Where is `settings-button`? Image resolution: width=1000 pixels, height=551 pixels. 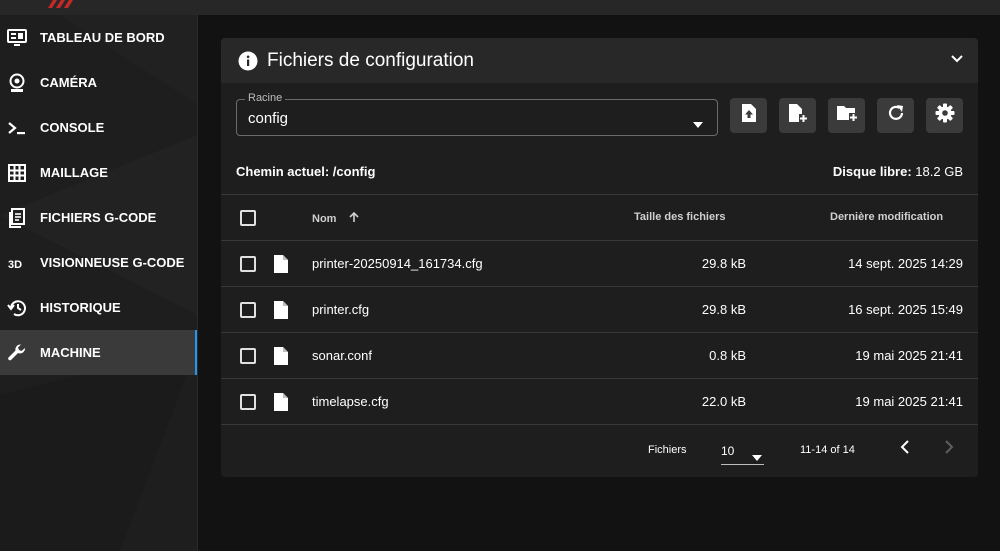
settings-button is located at coordinates (944, 115).